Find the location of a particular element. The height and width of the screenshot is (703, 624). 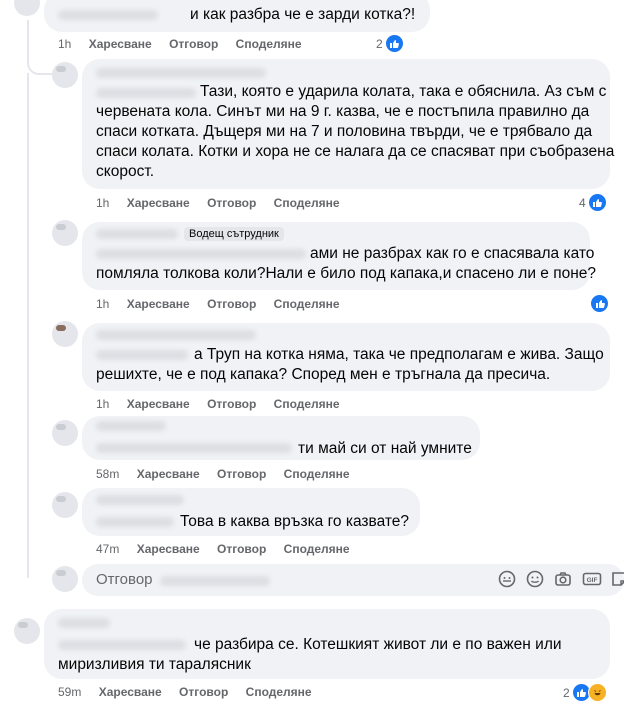

comment-meta: 47m Харесване Отговор Споделяне is located at coordinates (223, 549).